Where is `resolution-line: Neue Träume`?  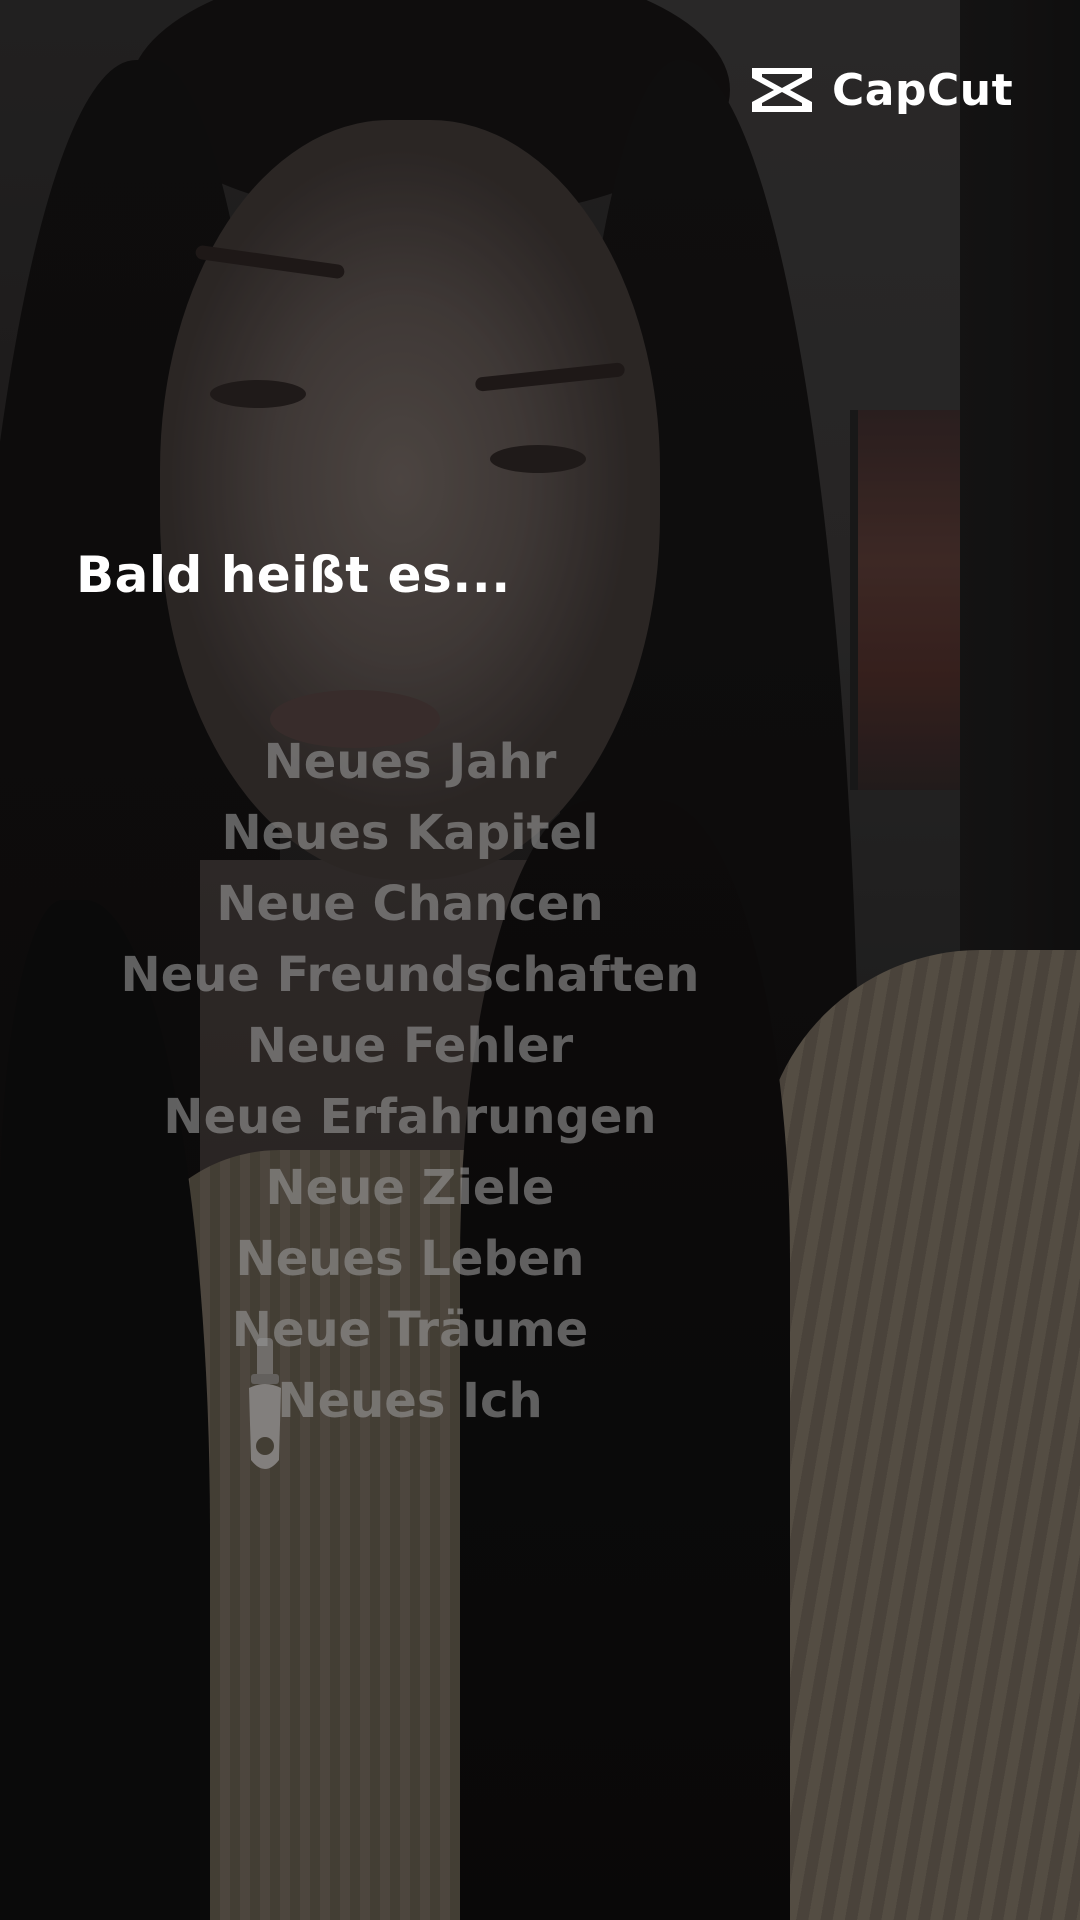 resolution-line: Neue Träume is located at coordinates (410, 1330).